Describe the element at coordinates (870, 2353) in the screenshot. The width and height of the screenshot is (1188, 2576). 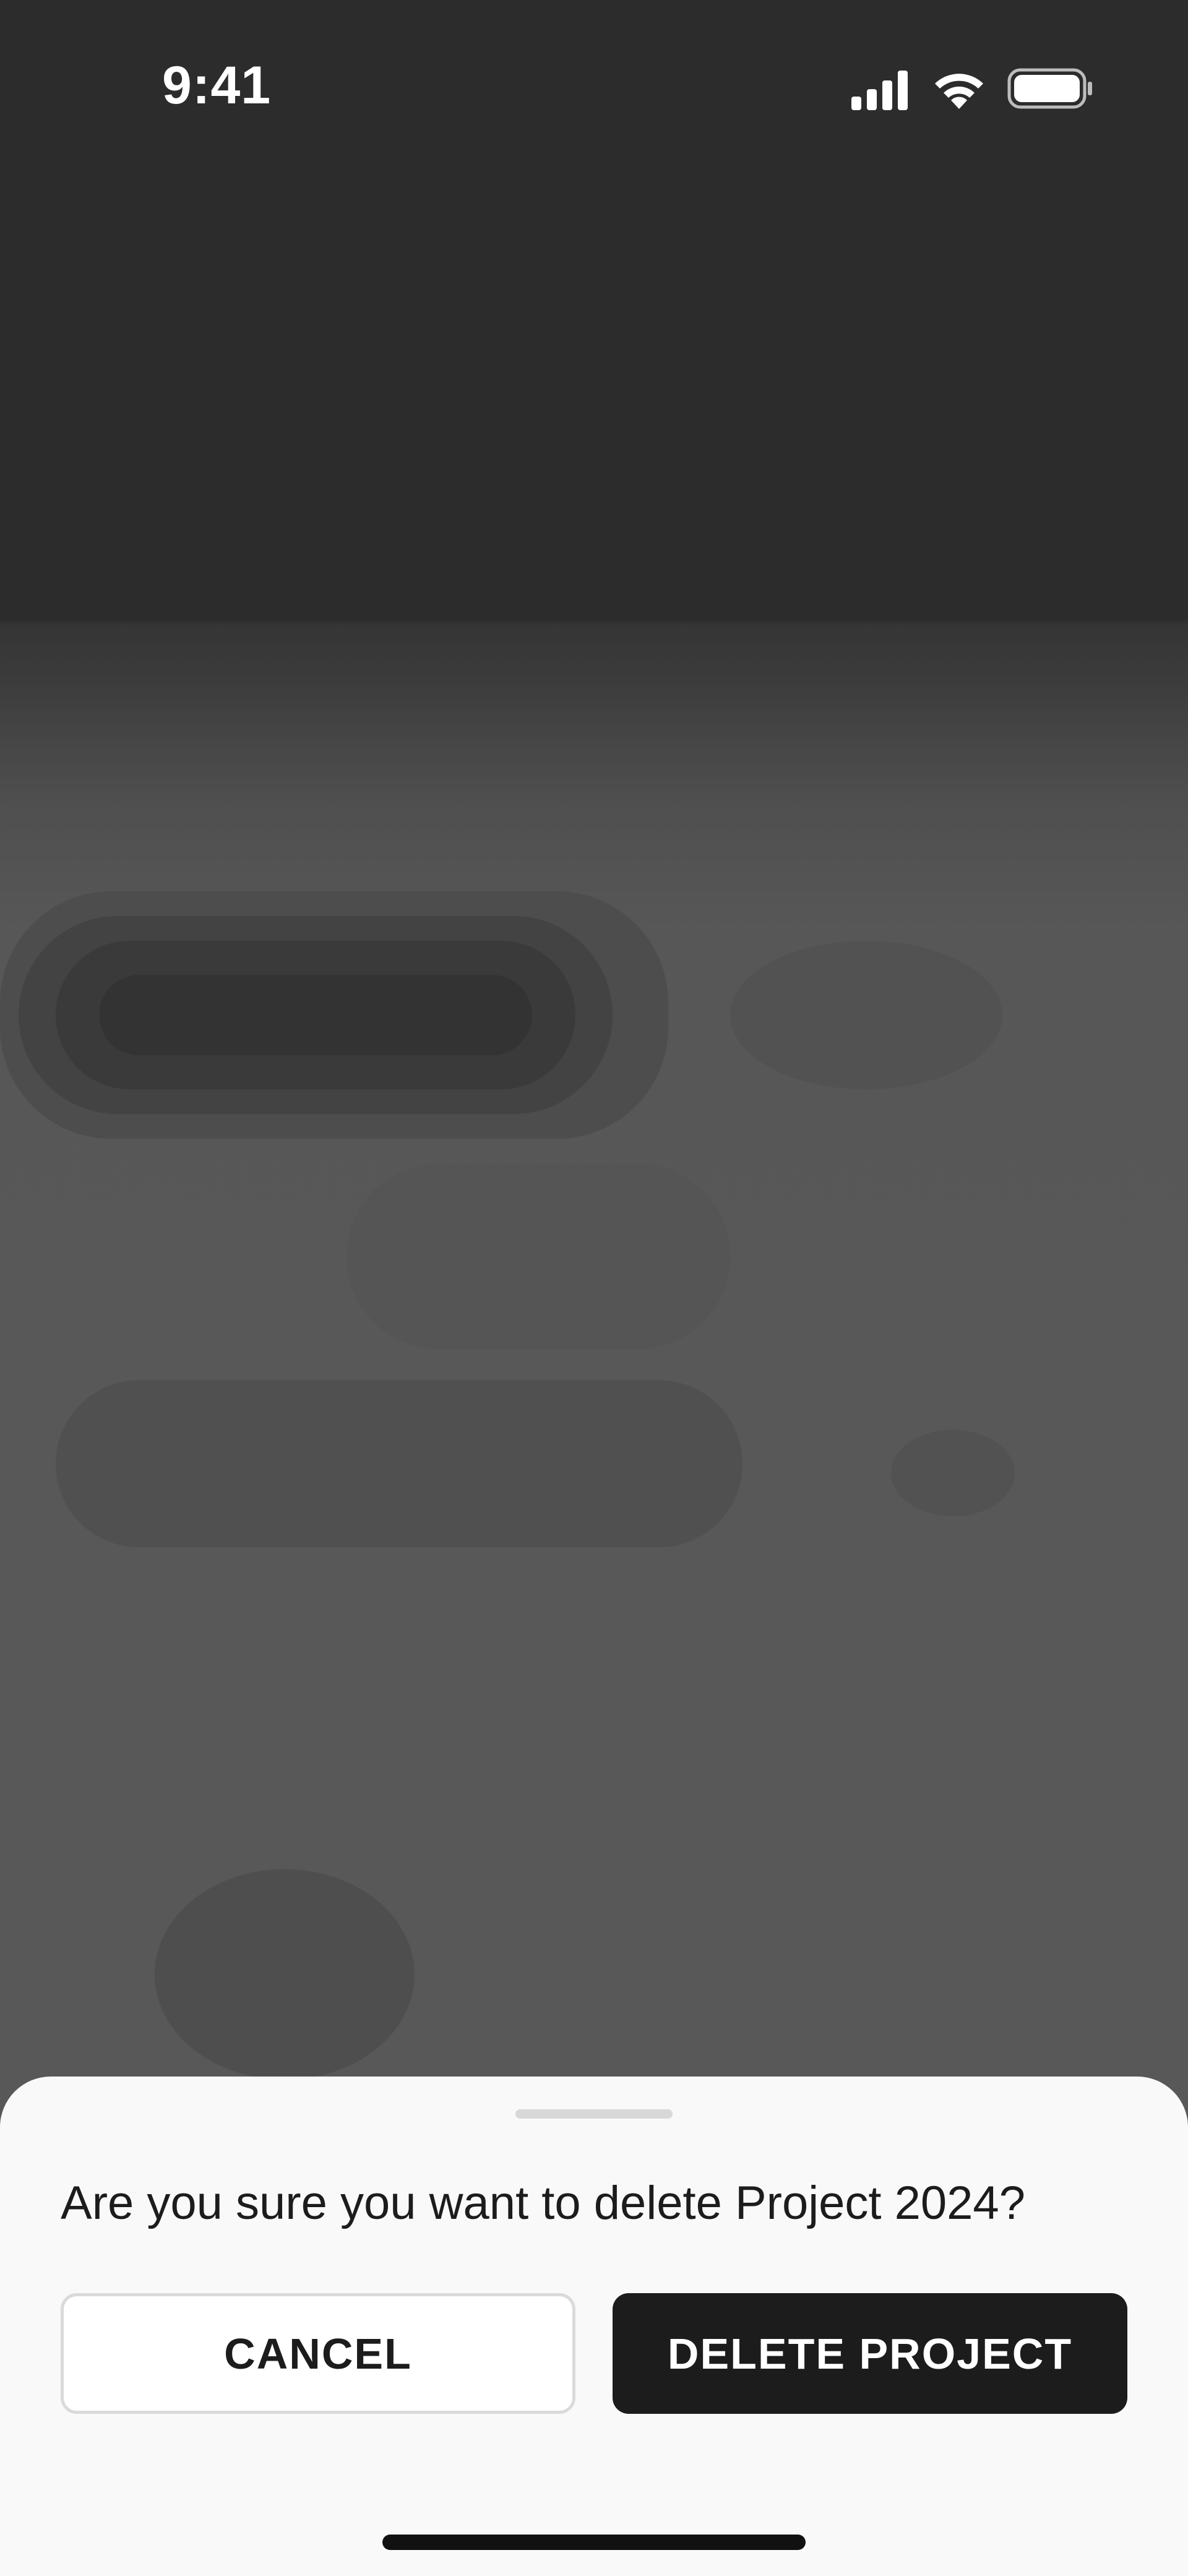
I see `delete-project-button: DELETE PROJECT` at that location.